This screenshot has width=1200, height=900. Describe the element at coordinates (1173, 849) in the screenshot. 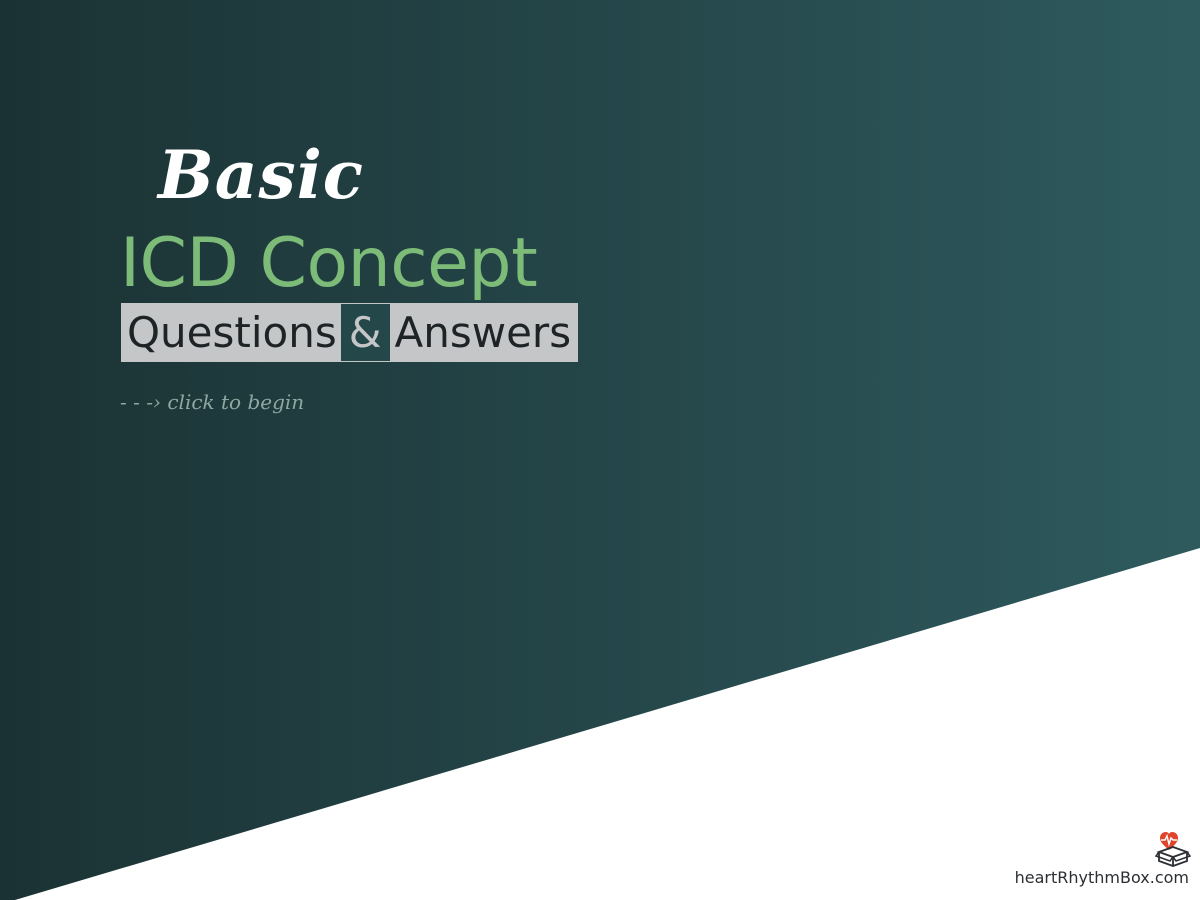

I see `heart-rhythm-box-logo-icon` at that location.